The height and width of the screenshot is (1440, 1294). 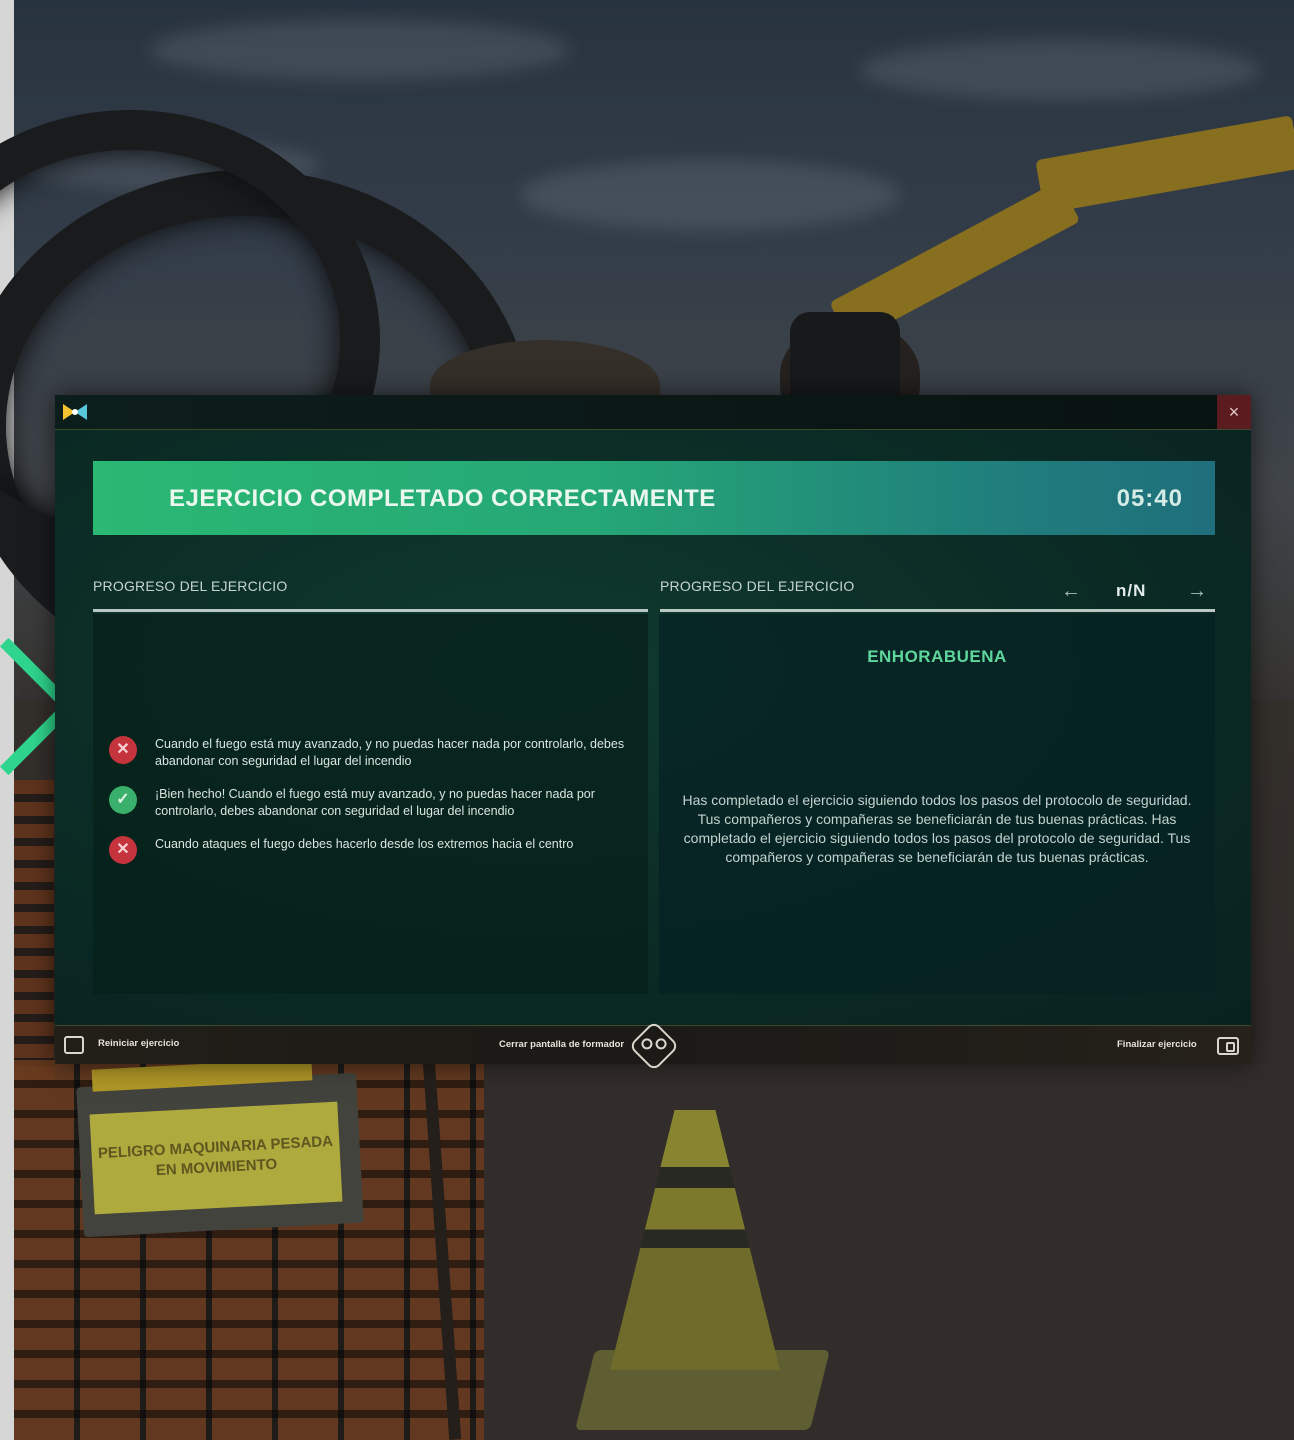 I want to click on vr-glasses-icon, so click(x=654, y=1046).